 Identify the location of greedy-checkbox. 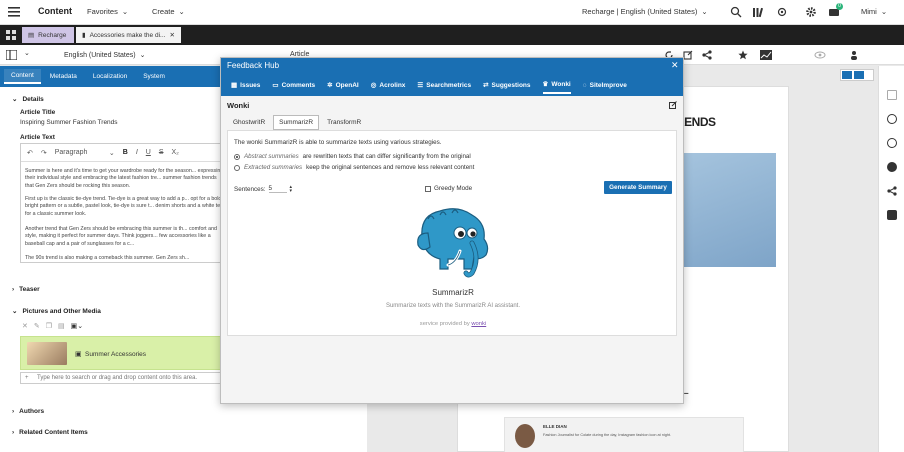
(428, 188).